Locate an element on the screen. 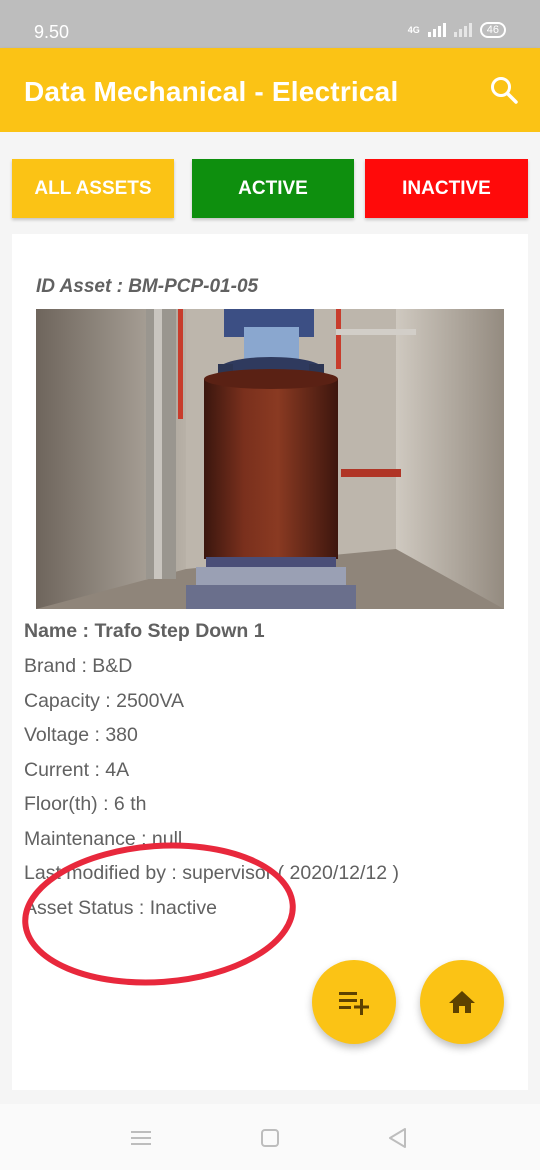  active-button: ACTIVE is located at coordinates (273, 188).